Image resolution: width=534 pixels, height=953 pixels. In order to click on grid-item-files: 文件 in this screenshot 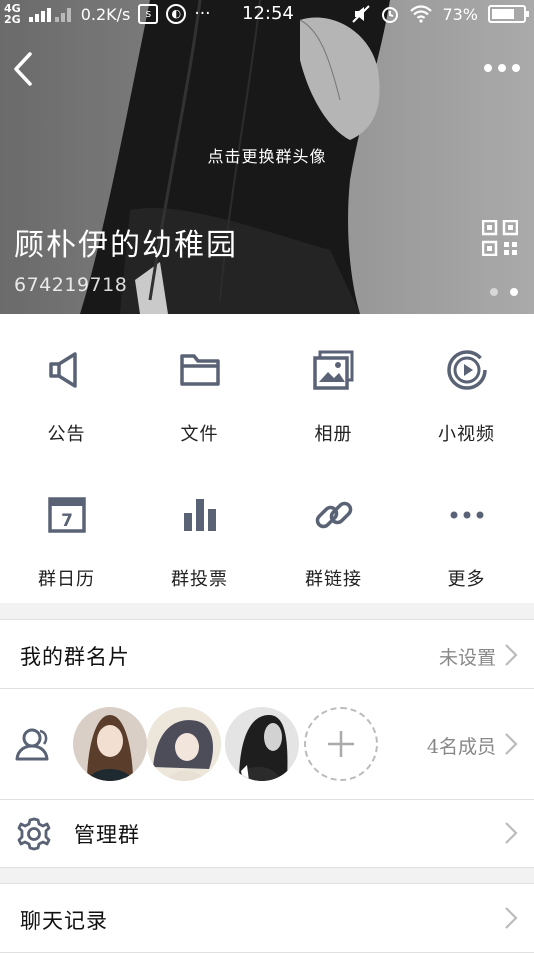, I will do `click(199, 384)`.